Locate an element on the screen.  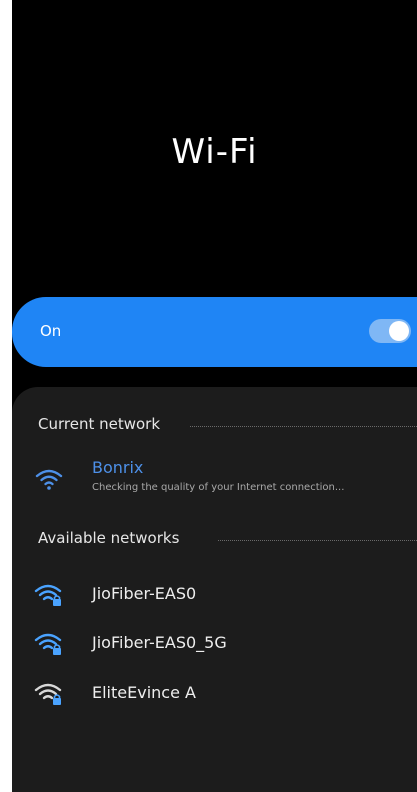
network-name: EliteEvince A is located at coordinates (144, 692).